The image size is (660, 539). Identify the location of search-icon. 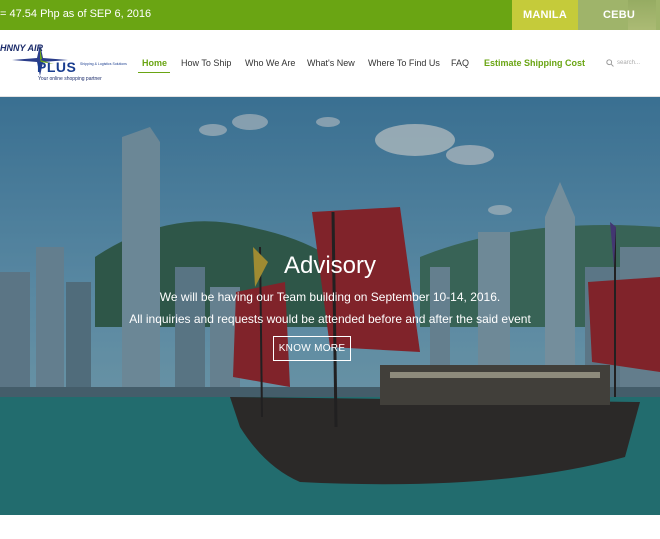
(610, 63).